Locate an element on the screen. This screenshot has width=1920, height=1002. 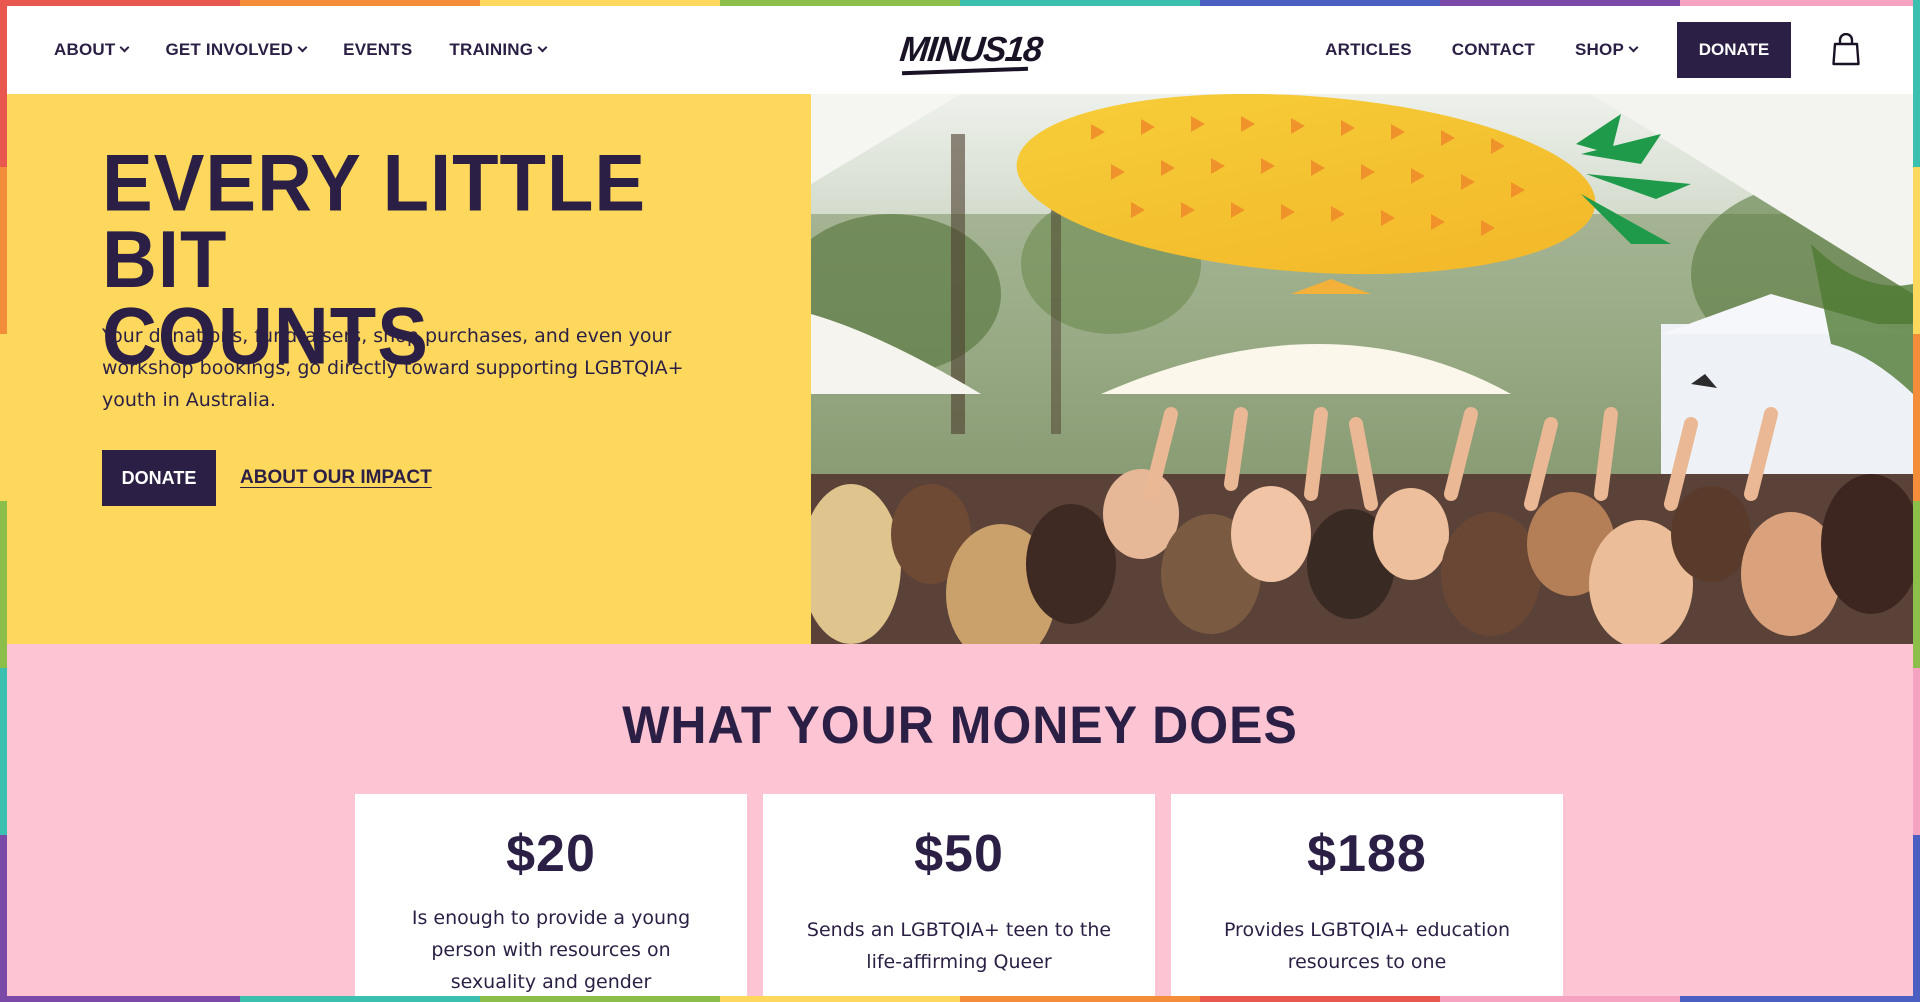
nav-item-shop: SHOP is located at coordinates (1607, 50).